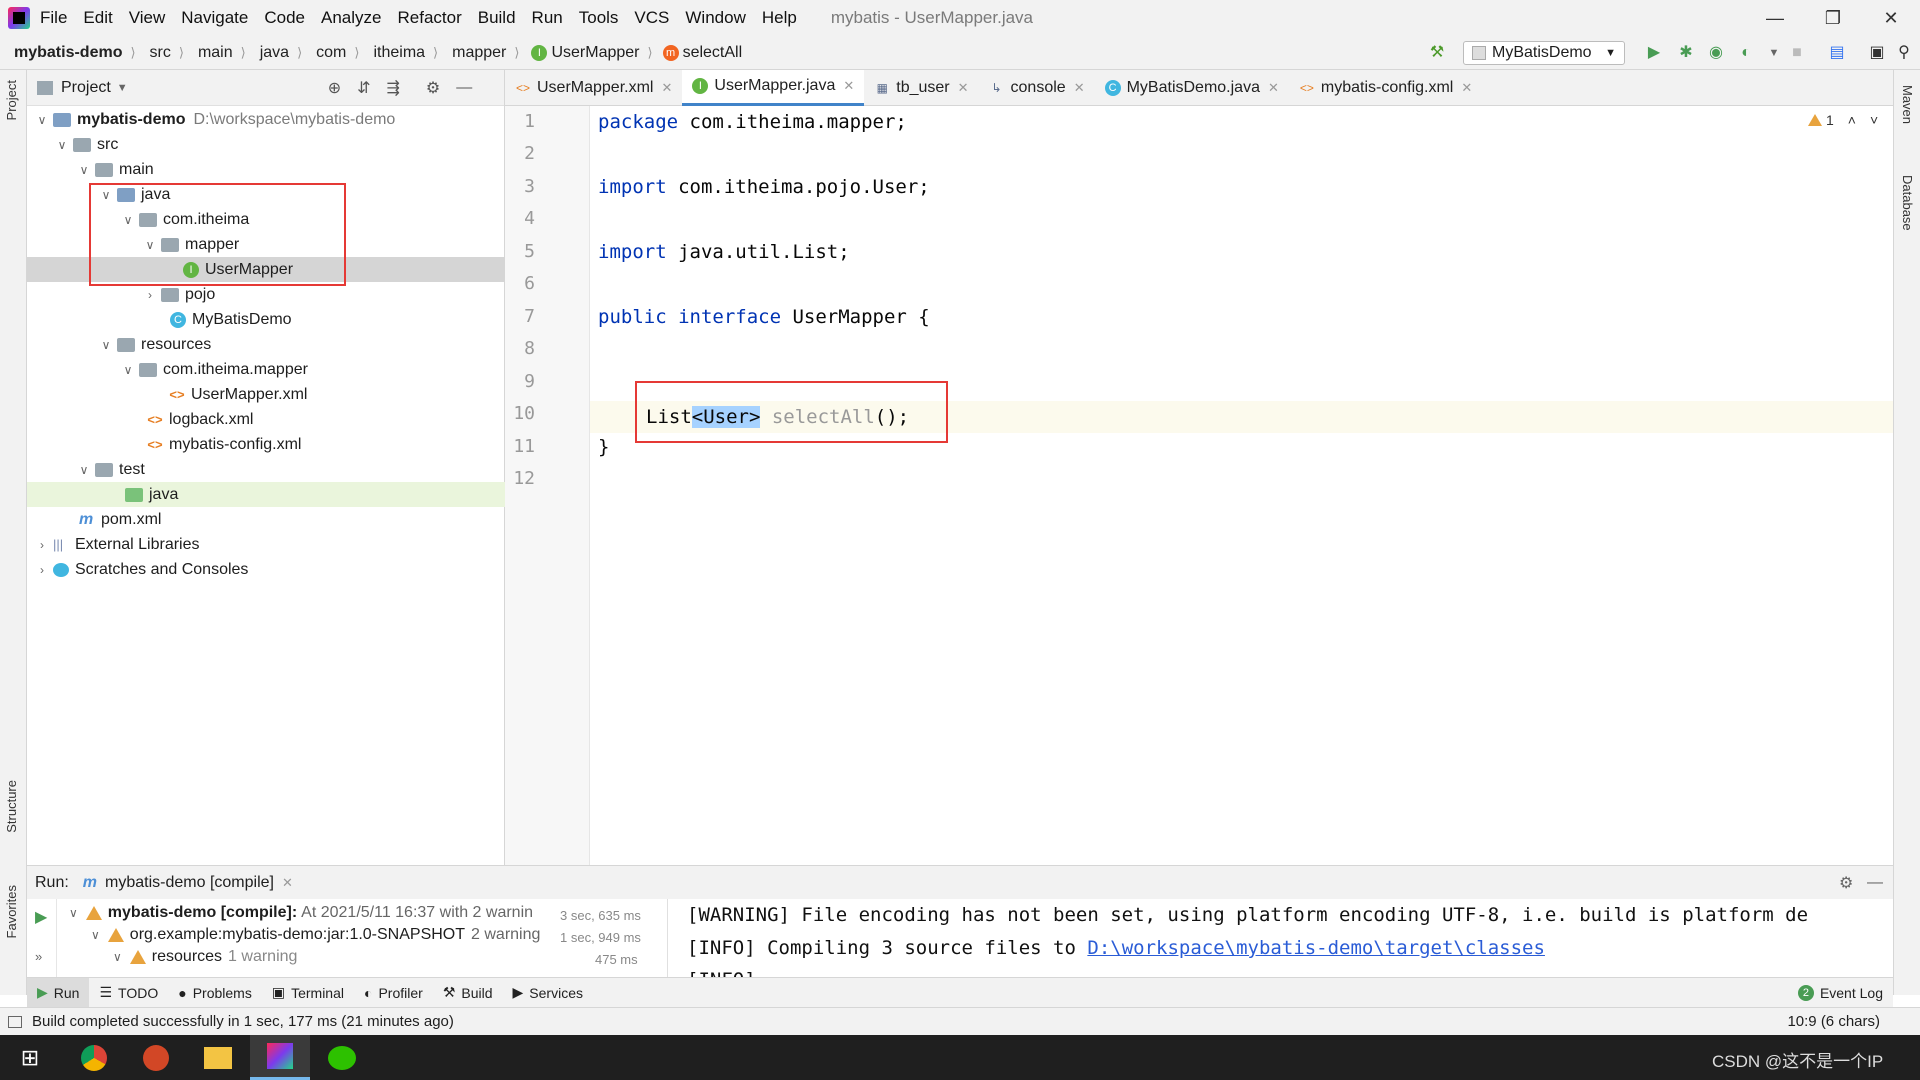  Describe the element at coordinates (266, 119) in the screenshot. I see `tree-item-project-root: ∨ mybatis-demo D:\workspace\mybatis-demo` at that location.